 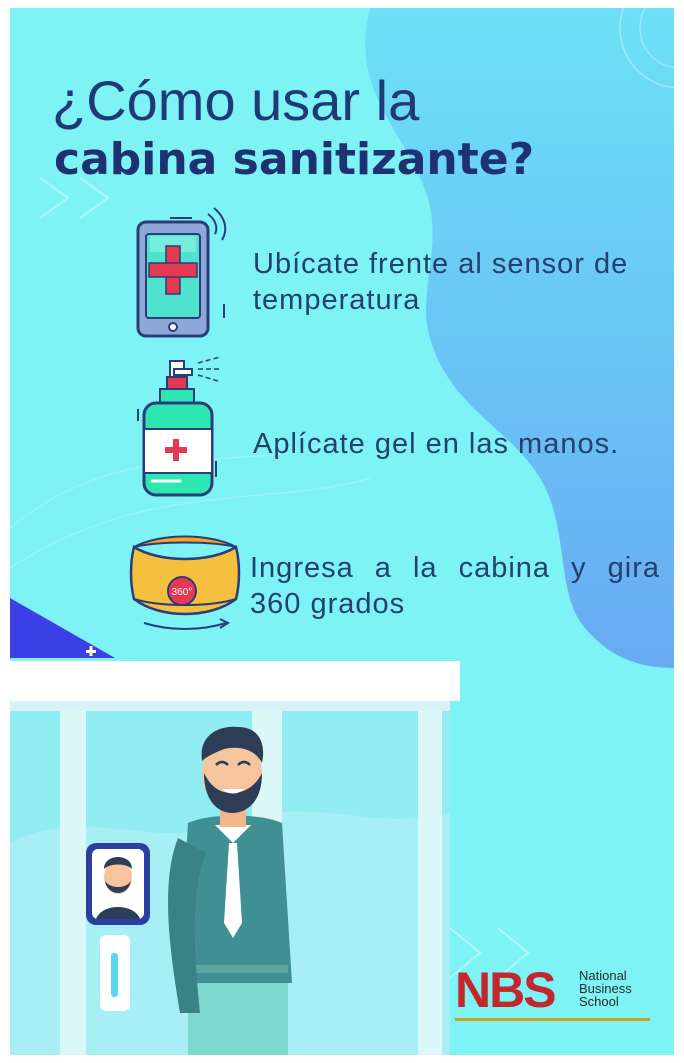 I want to click on step-2-text: Aplícate gel en las manos., so click(x=436, y=444).